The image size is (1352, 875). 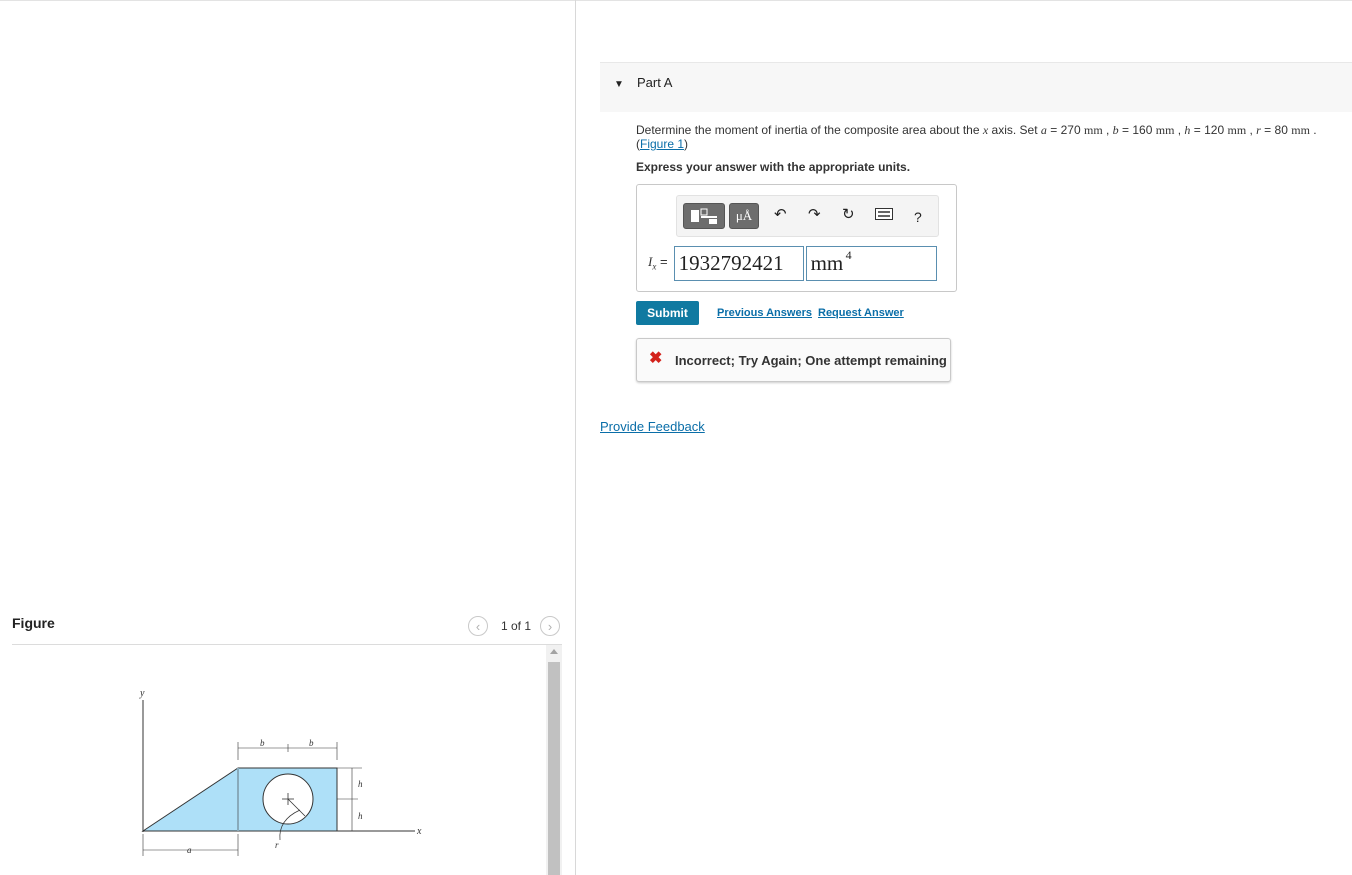 I want to click on figure-title: Figure, so click(x=33, y=623).